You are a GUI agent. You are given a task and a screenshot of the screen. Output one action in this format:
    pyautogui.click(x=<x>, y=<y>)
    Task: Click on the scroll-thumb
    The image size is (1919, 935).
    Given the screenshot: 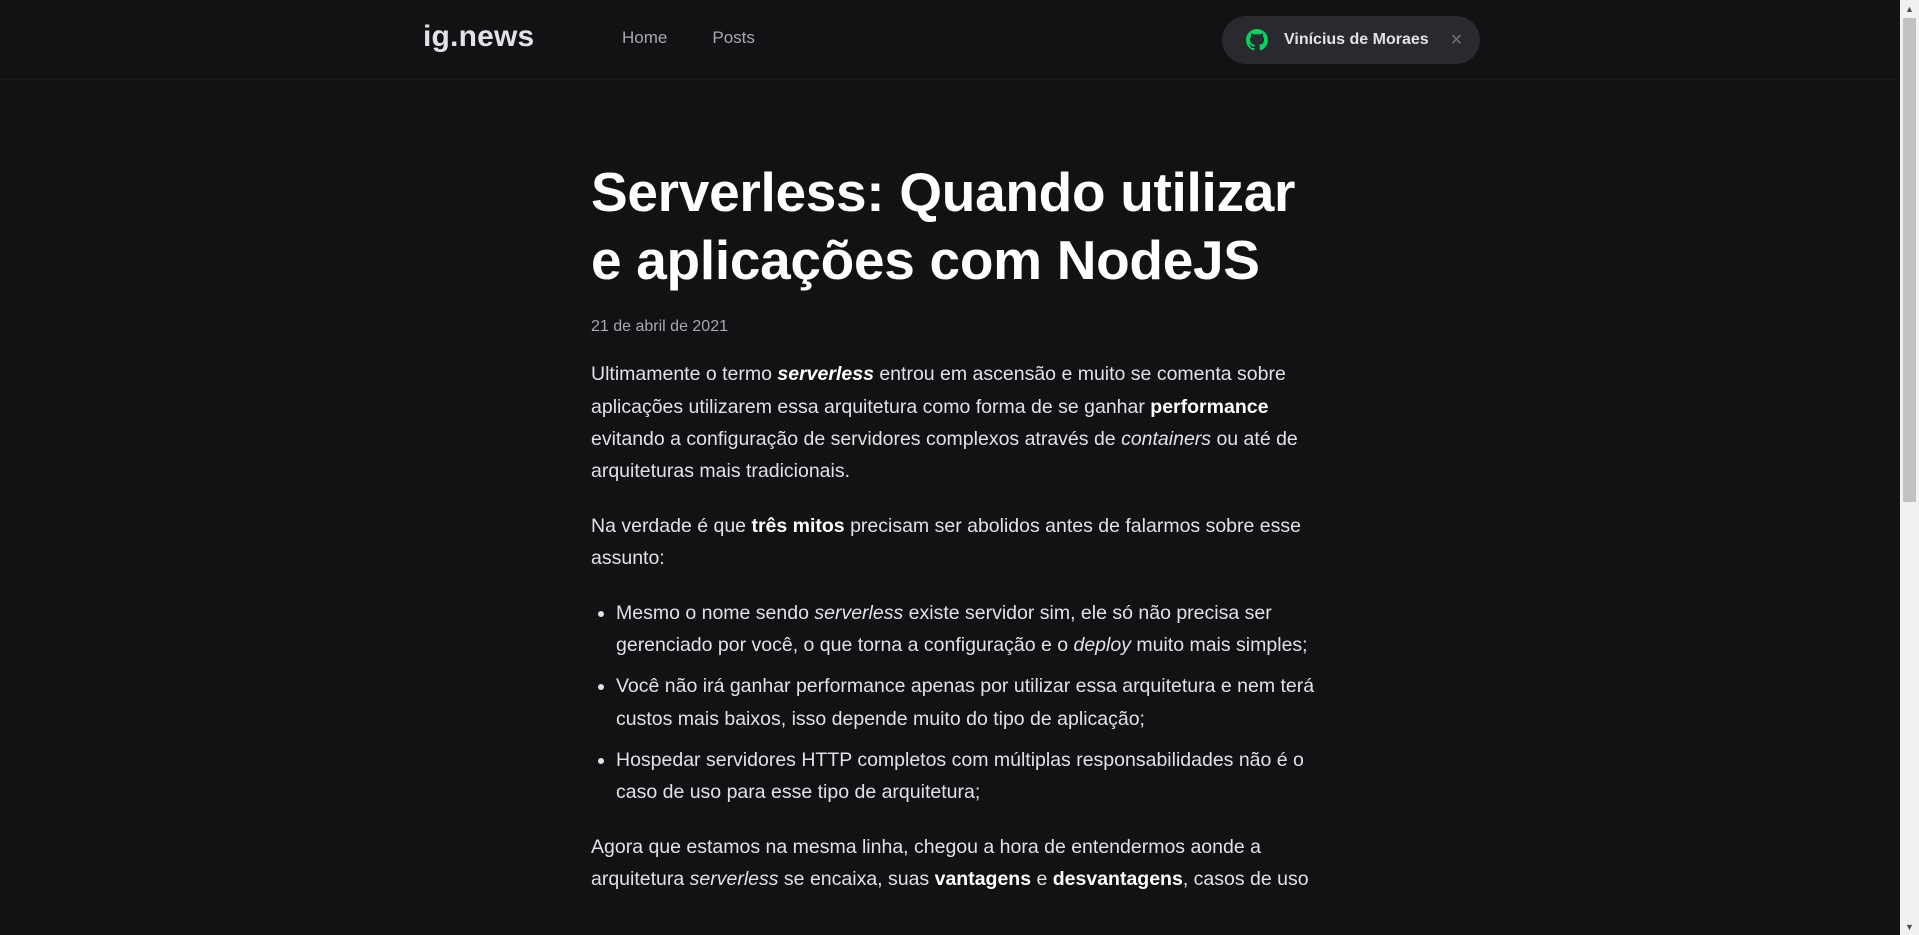 What is the action you would take?
    pyautogui.click(x=1909, y=260)
    